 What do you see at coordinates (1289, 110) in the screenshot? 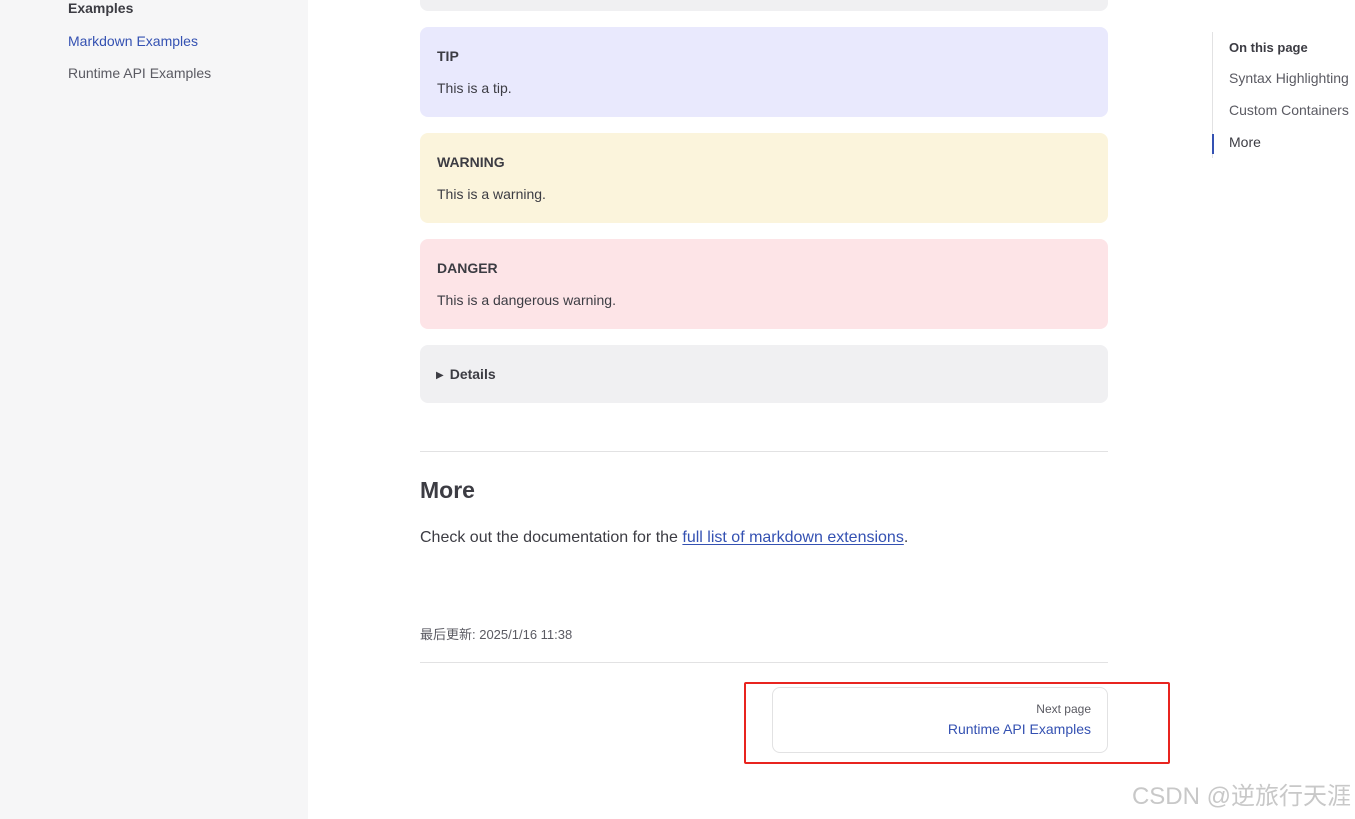
I see `outline-item-custom-containers: Custom Containers` at bounding box center [1289, 110].